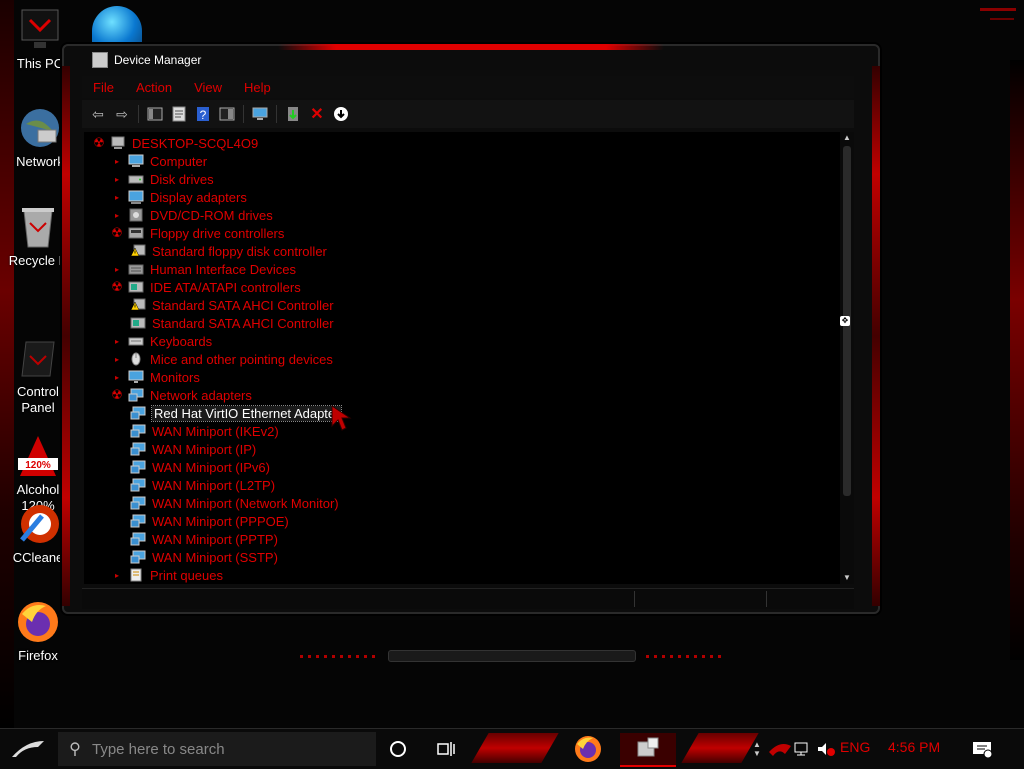  Describe the element at coordinates (166, 575) in the screenshot. I see `tree-category: ▸ Print queues` at that location.